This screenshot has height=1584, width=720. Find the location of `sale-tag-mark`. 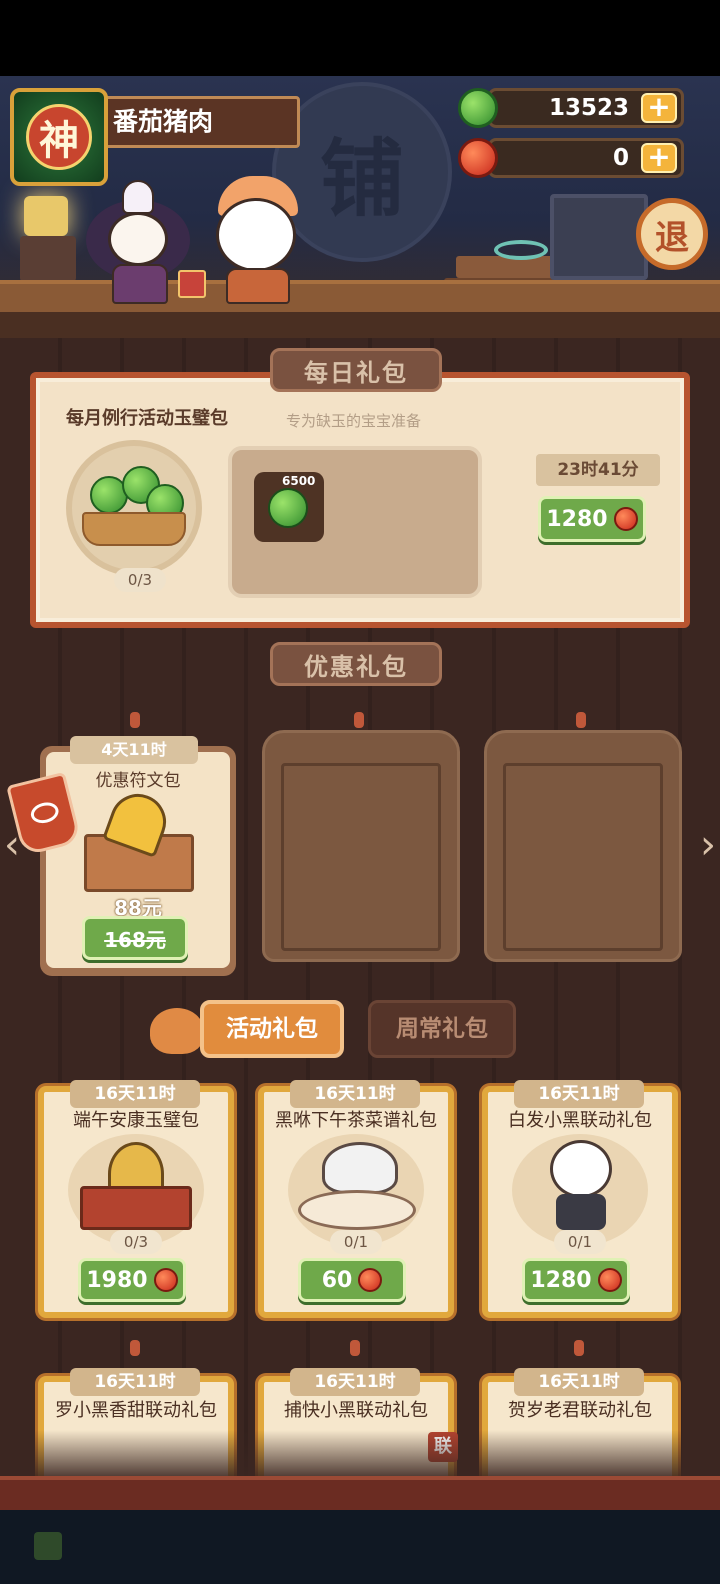

sale-tag-mark is located at coordinates (44, 812).